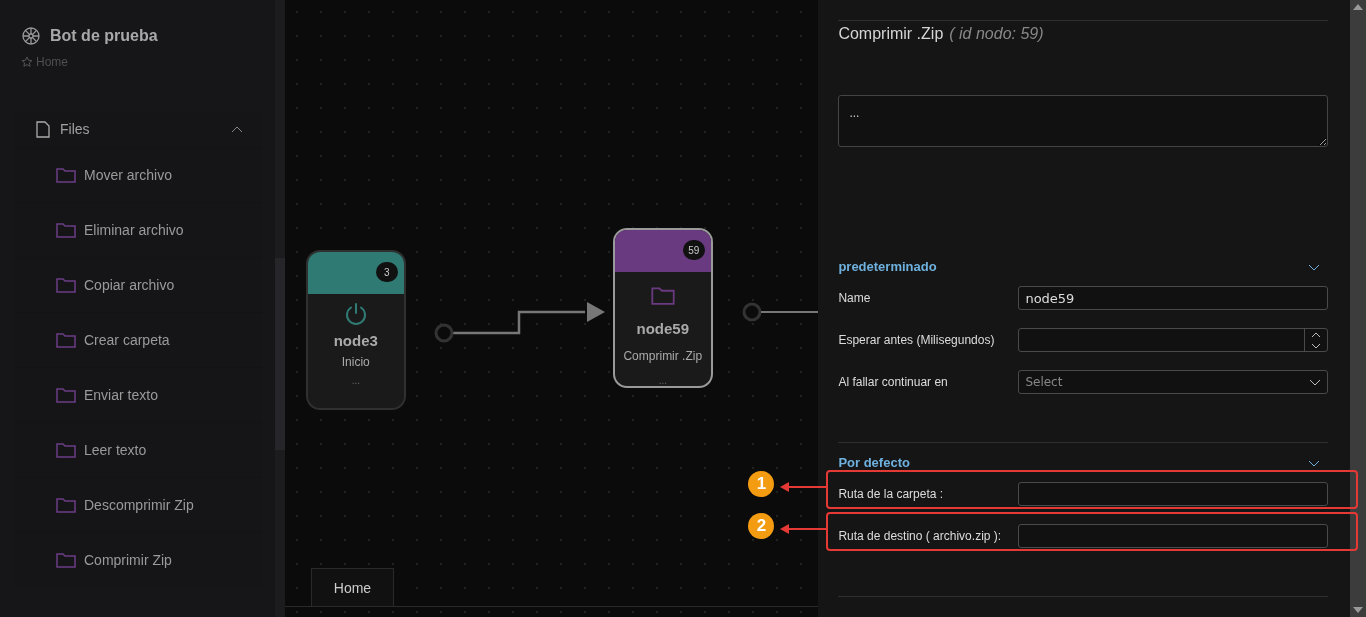  What do you see at coordinates (789, 312) in the screenshot?
I see `connector-line` at bounding box center [789, 312].